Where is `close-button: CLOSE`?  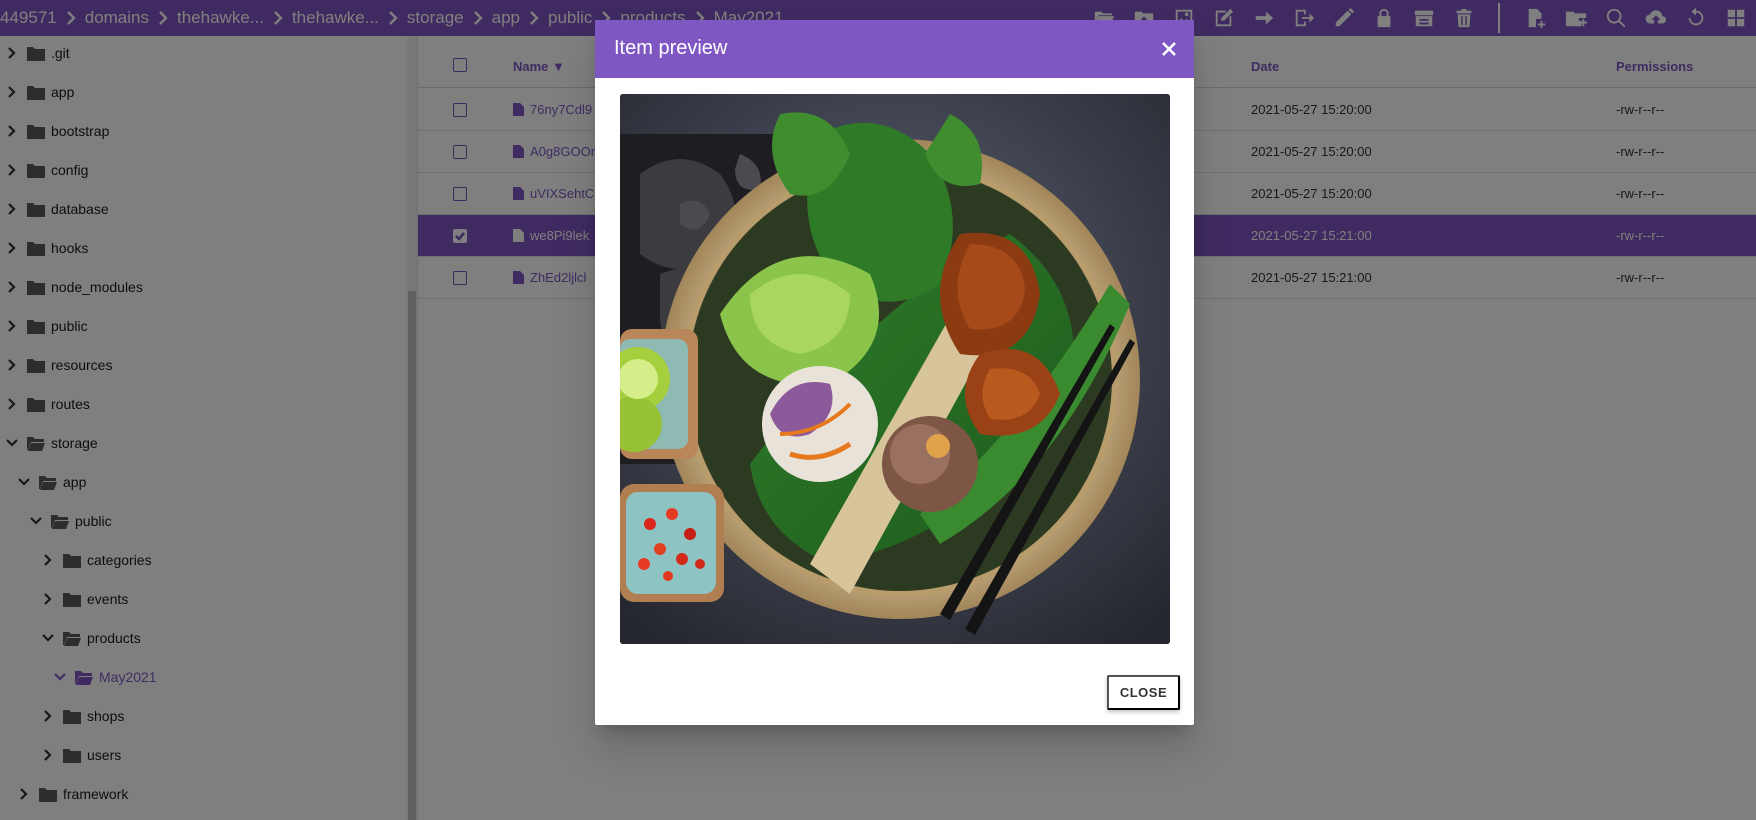 close-button: CLOSE is located at coordinates (1143, 692).